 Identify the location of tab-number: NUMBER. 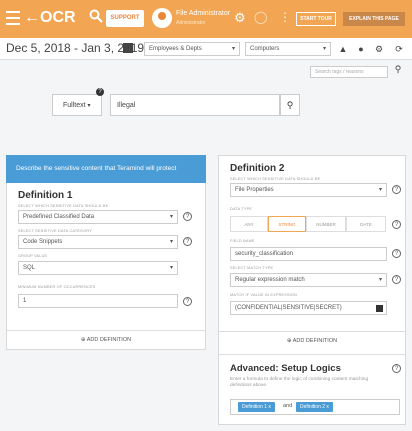
(326, 224).